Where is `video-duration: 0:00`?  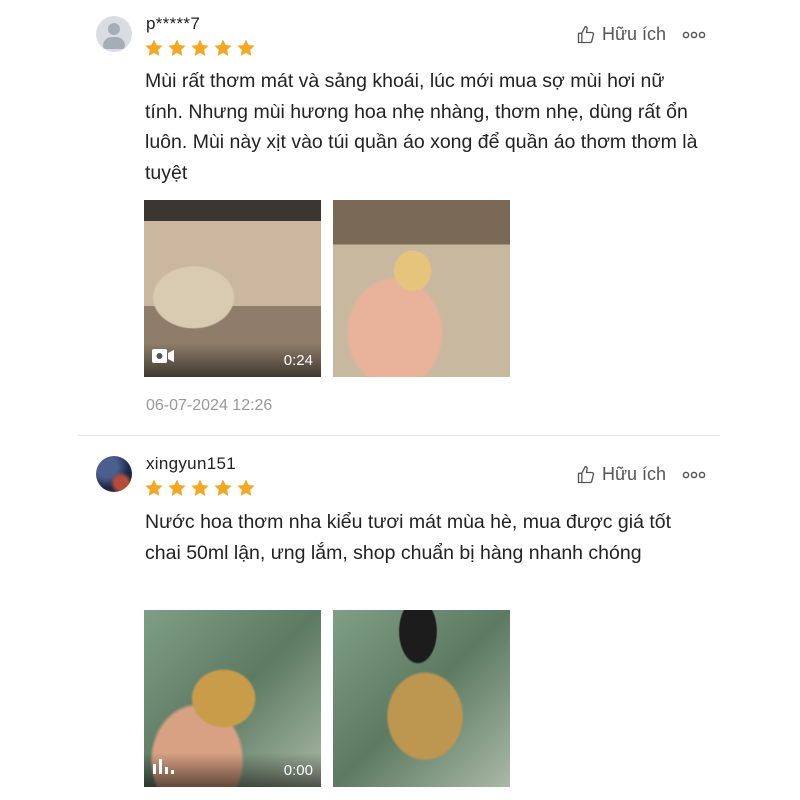
video-duration: 0:00 is located at coordinates (298, 770).